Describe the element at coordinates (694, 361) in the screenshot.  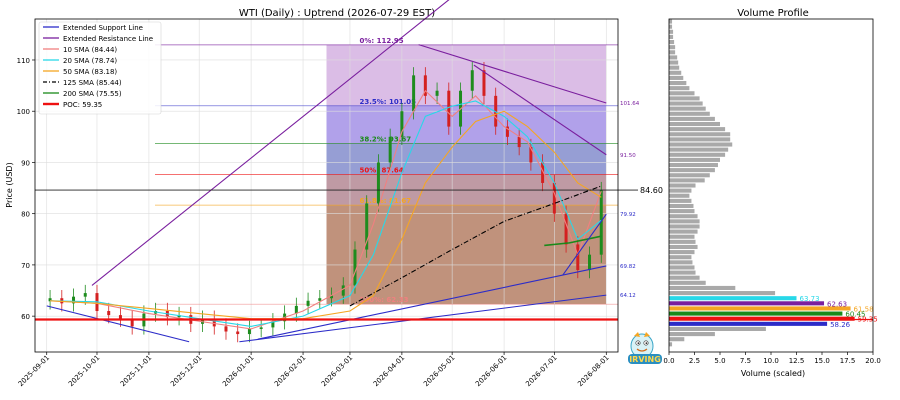
I see `x-tick-label: 2.5` at that location.